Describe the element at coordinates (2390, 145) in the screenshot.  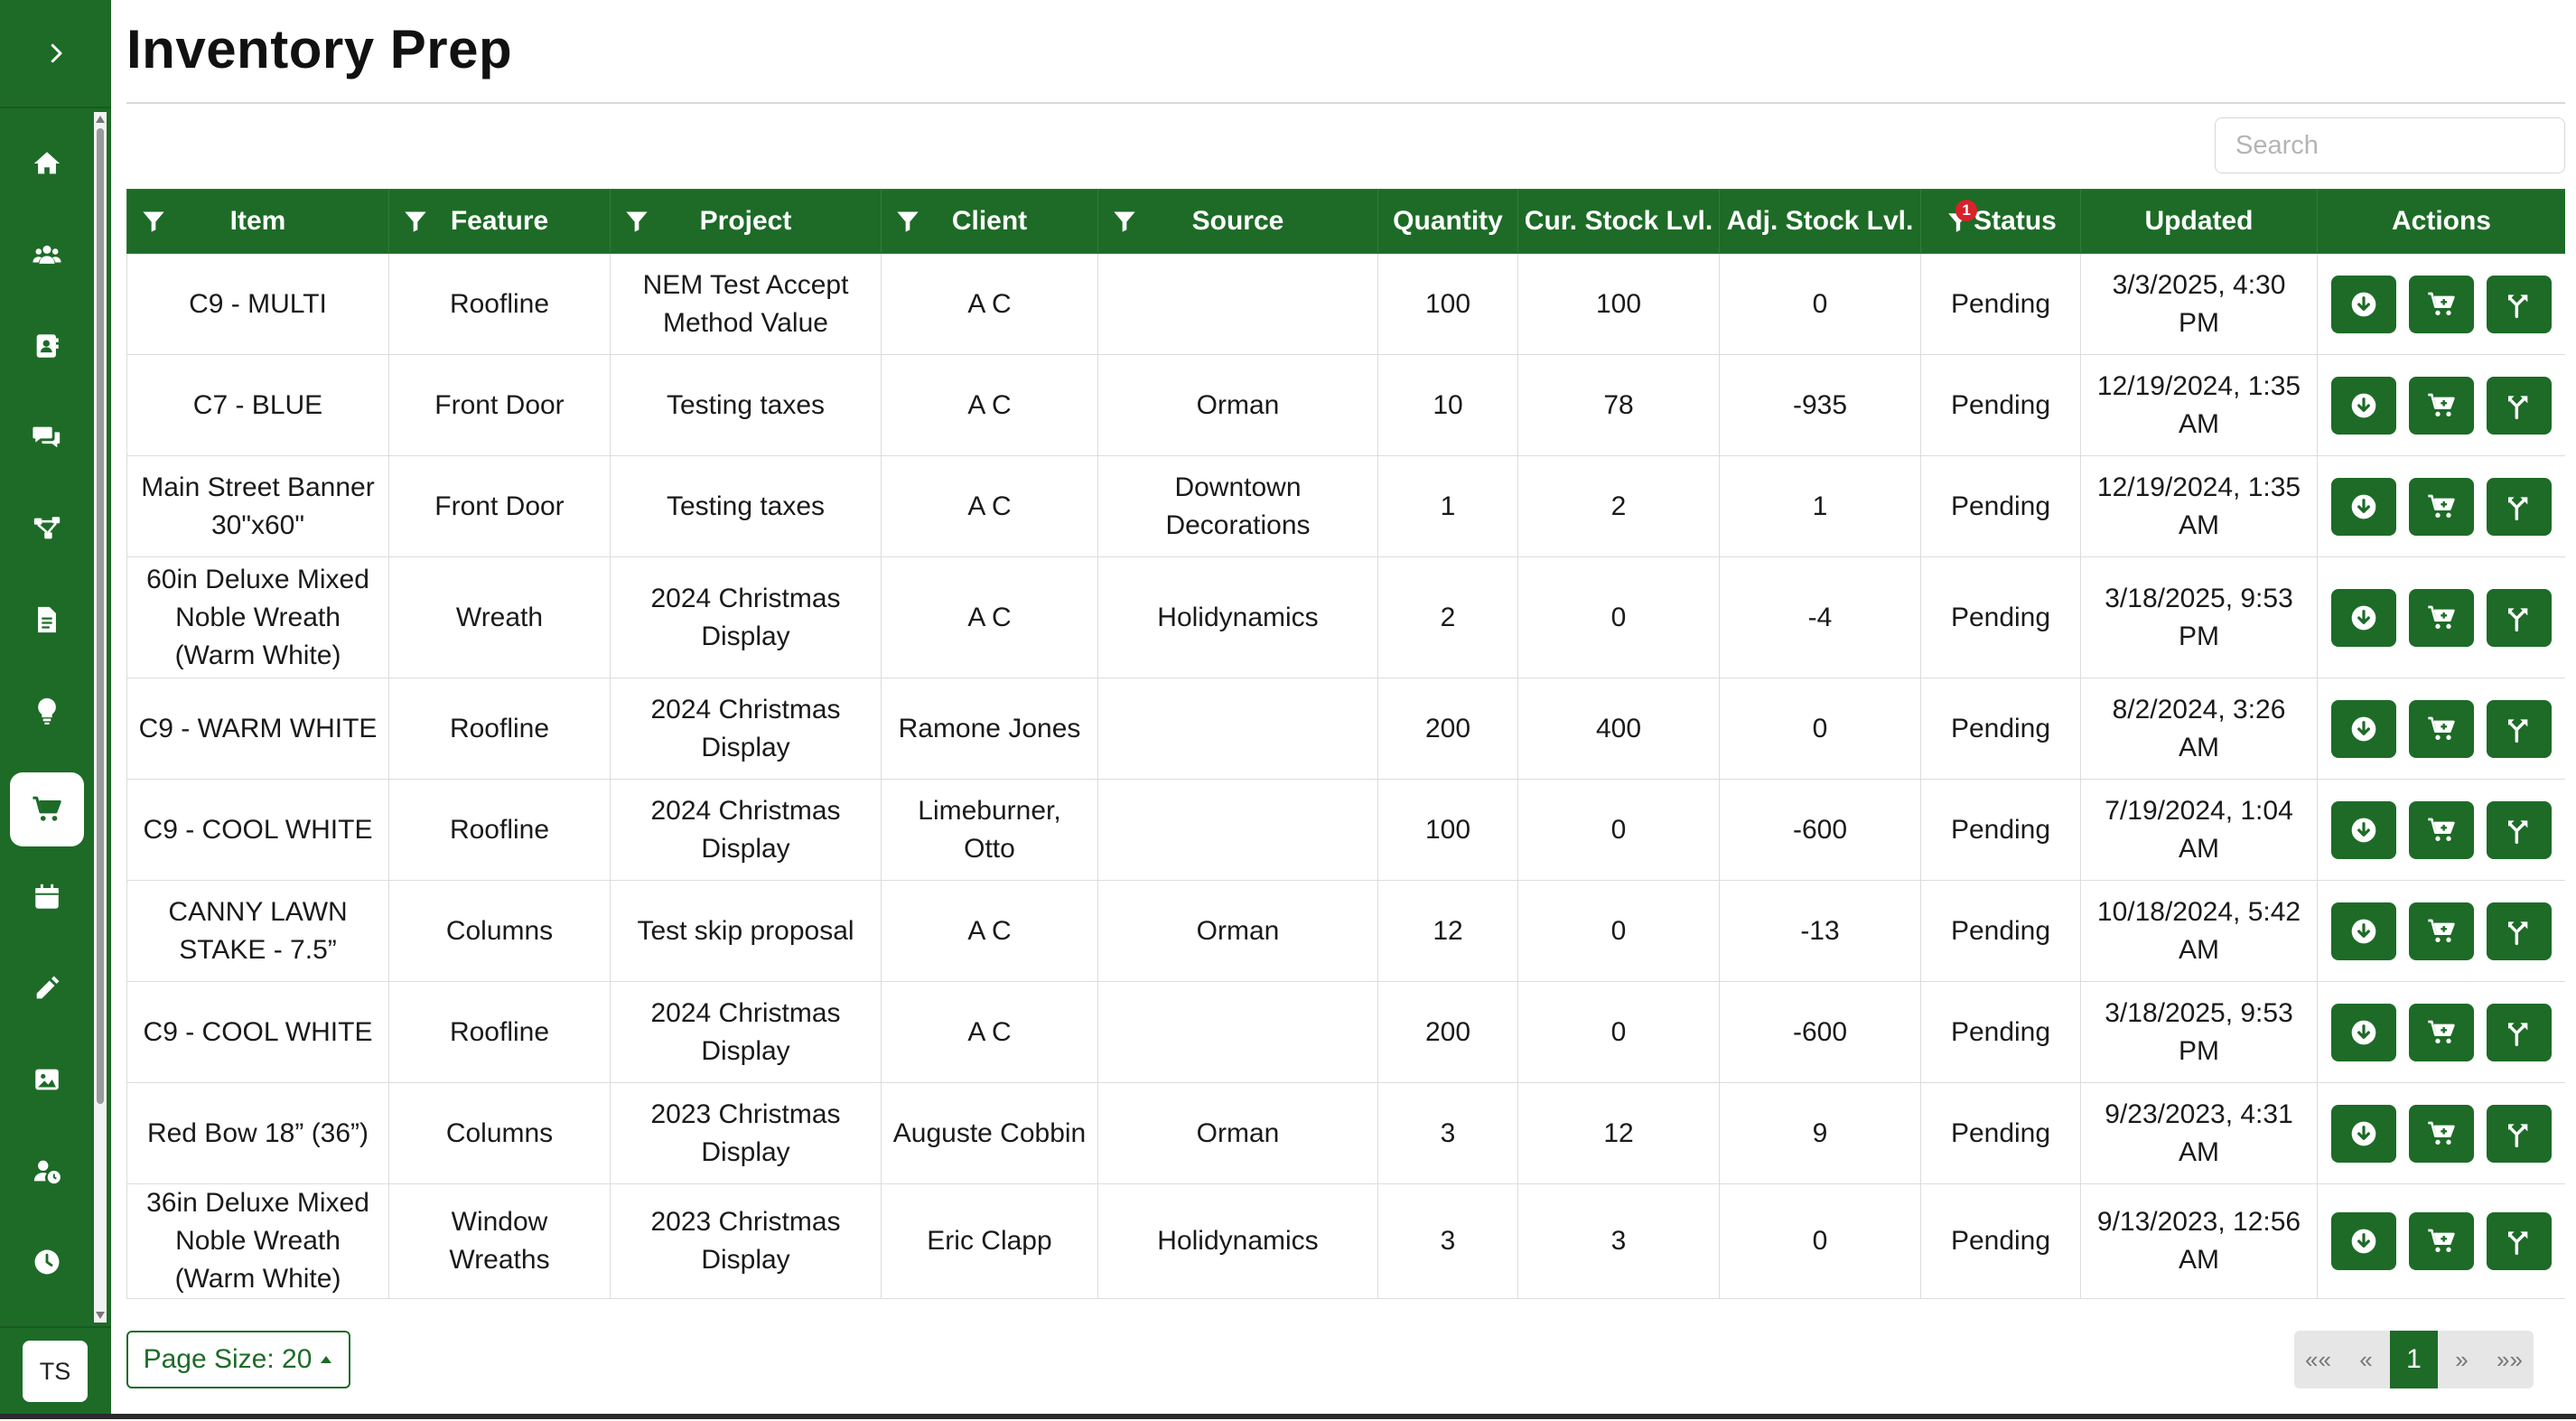
I see `search-input` at that location.